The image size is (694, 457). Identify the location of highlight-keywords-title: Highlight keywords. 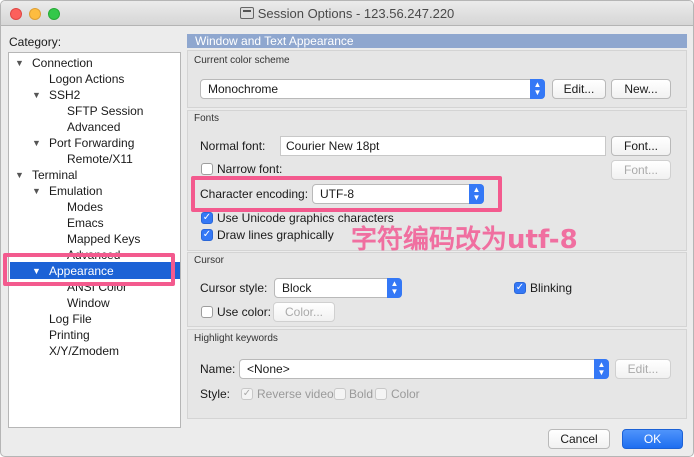
(236, 338).